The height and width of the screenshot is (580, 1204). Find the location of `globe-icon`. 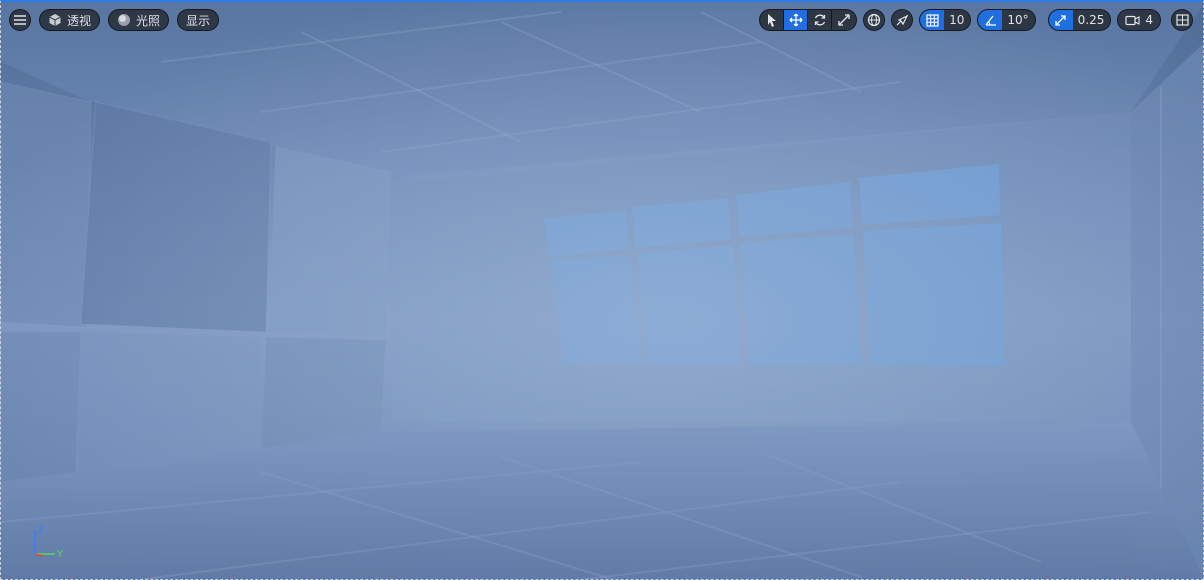

globe-icon is located at coordinates (874, 20).